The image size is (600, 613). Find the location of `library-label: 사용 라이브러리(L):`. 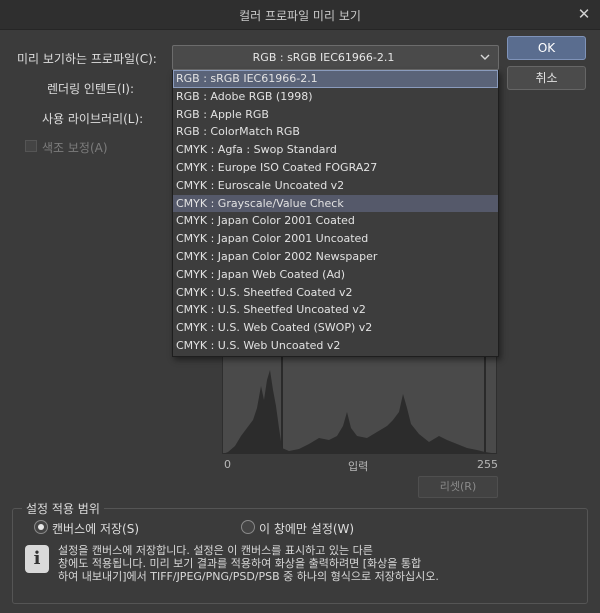

library-label: 사용 라이브러리(L): is located at coordinates (93, 119).